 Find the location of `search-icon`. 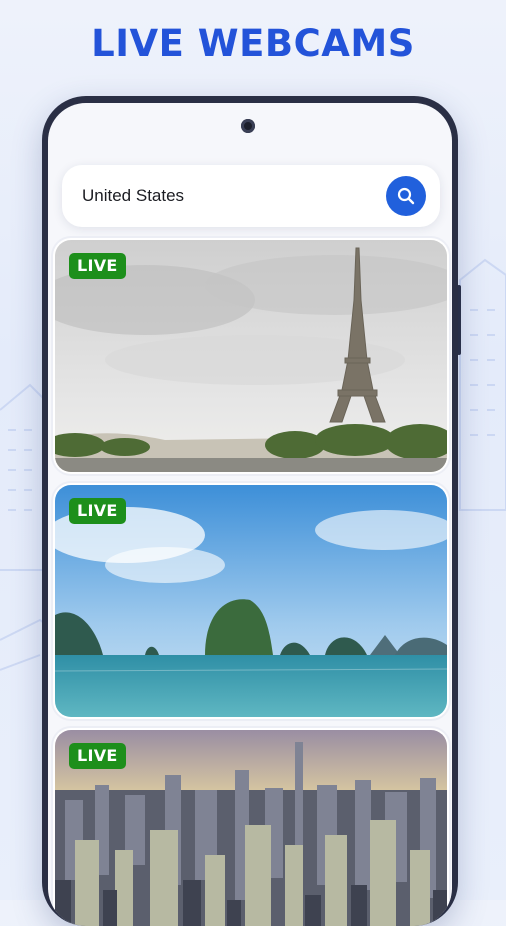

search-icon is located at coordinates (406, 196).